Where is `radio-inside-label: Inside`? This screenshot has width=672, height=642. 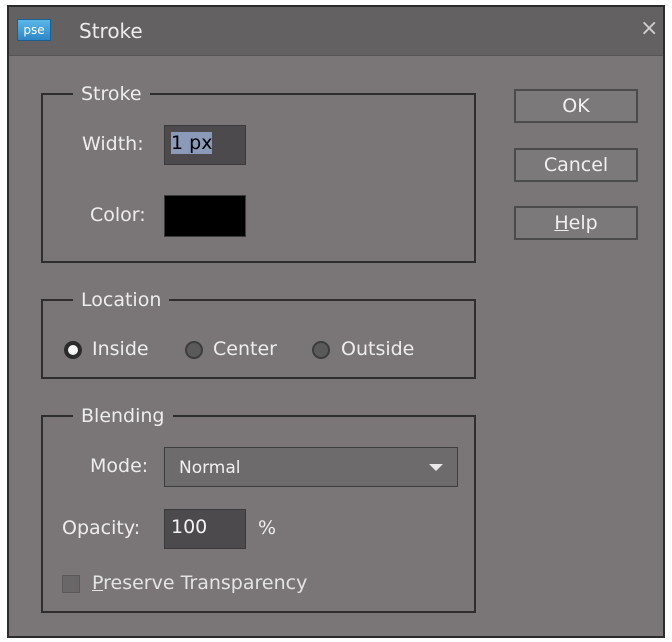
radio-inside-label: Inside is located at coordinates (120, 349).